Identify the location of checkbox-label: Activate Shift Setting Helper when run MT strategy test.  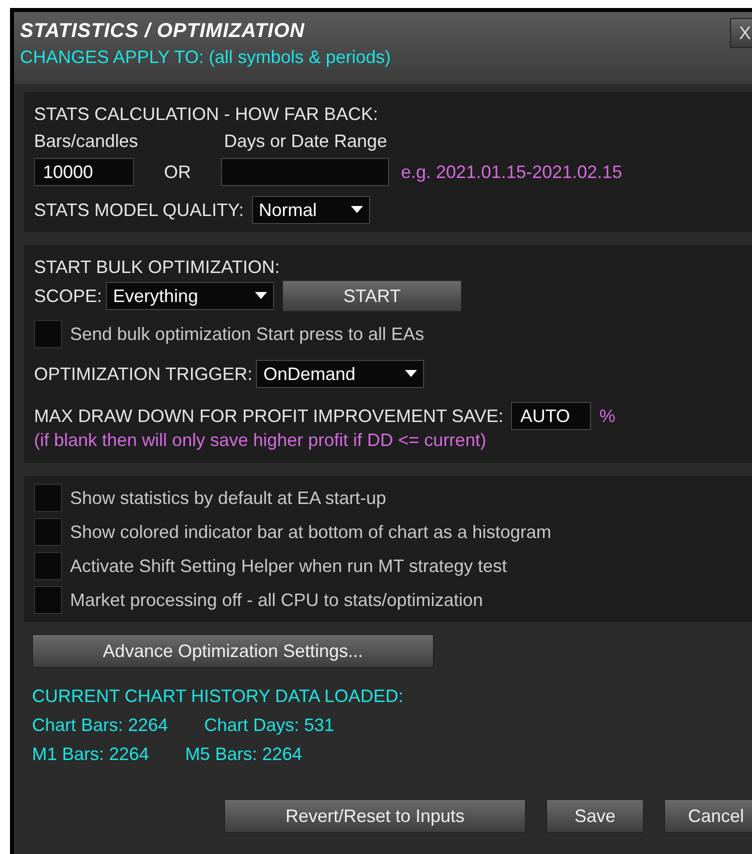
(288, 566).